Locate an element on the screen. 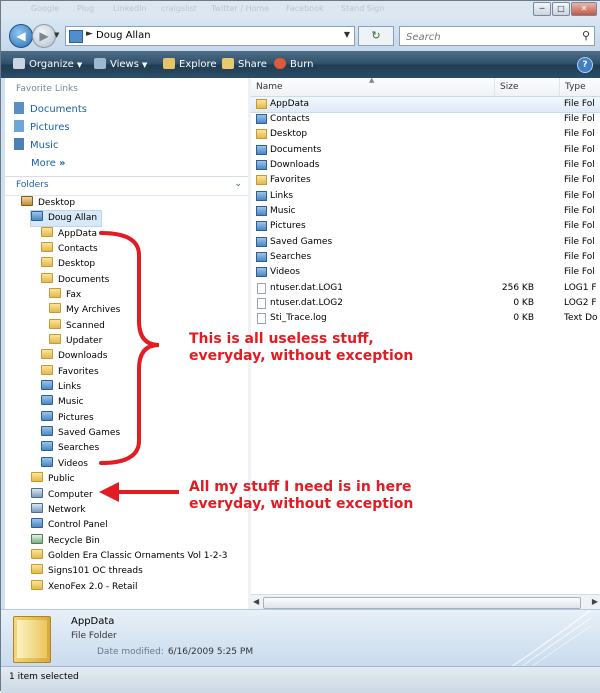 Image resolution: width=600 pixels, height=693 pixels. tree-item-videos: Videos is located at coordinates (64, 464).